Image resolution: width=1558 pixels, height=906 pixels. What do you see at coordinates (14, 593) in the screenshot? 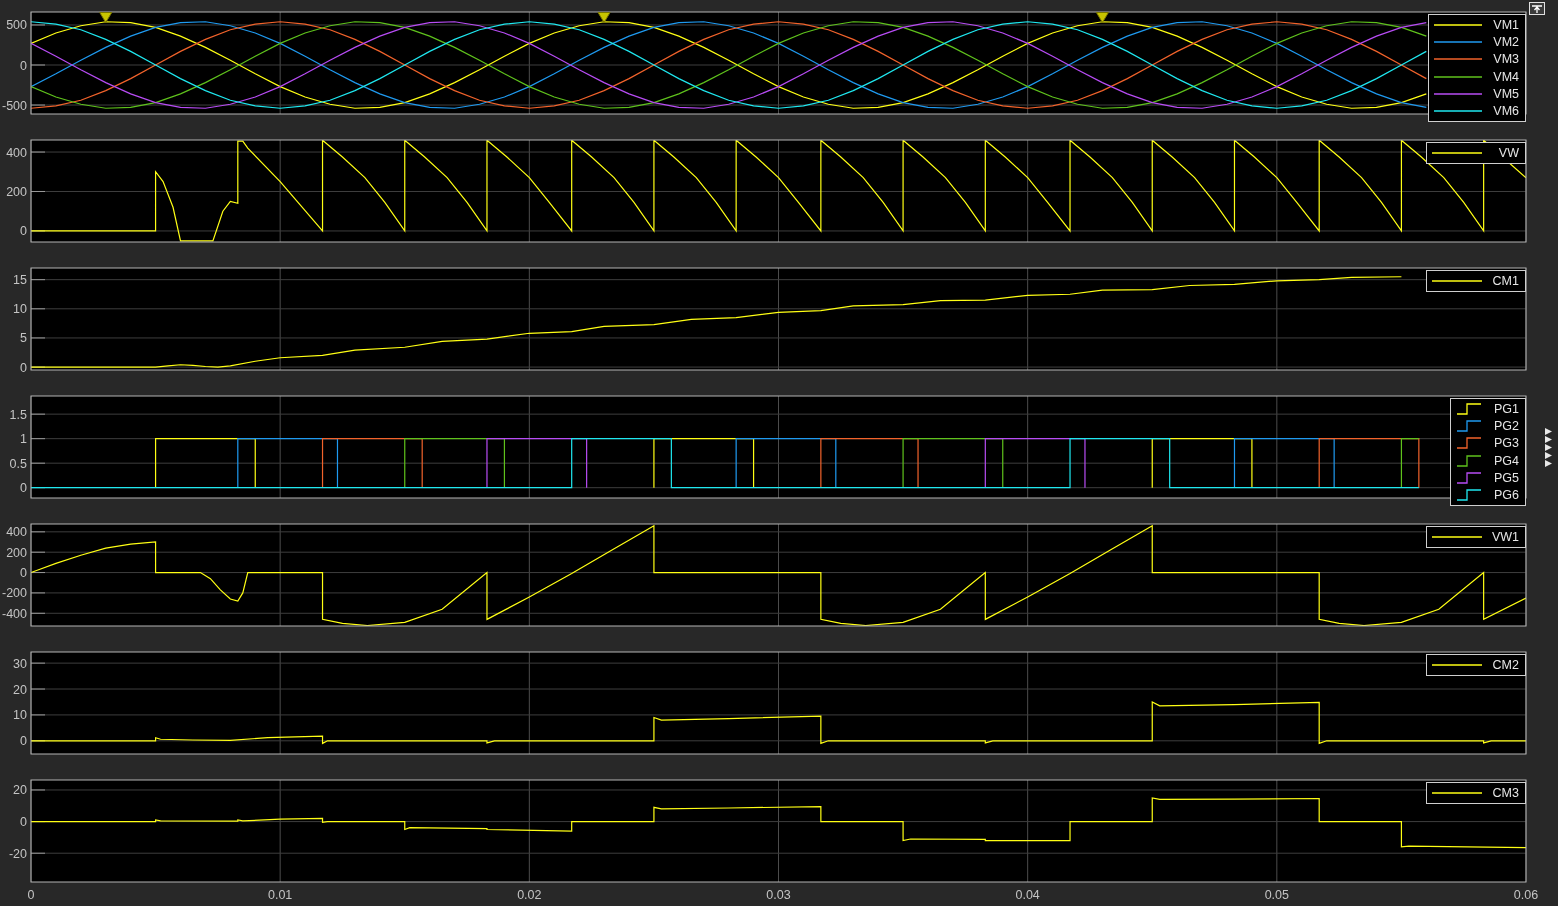
I see `tick-label: -200` at bounding box center [14, 593].